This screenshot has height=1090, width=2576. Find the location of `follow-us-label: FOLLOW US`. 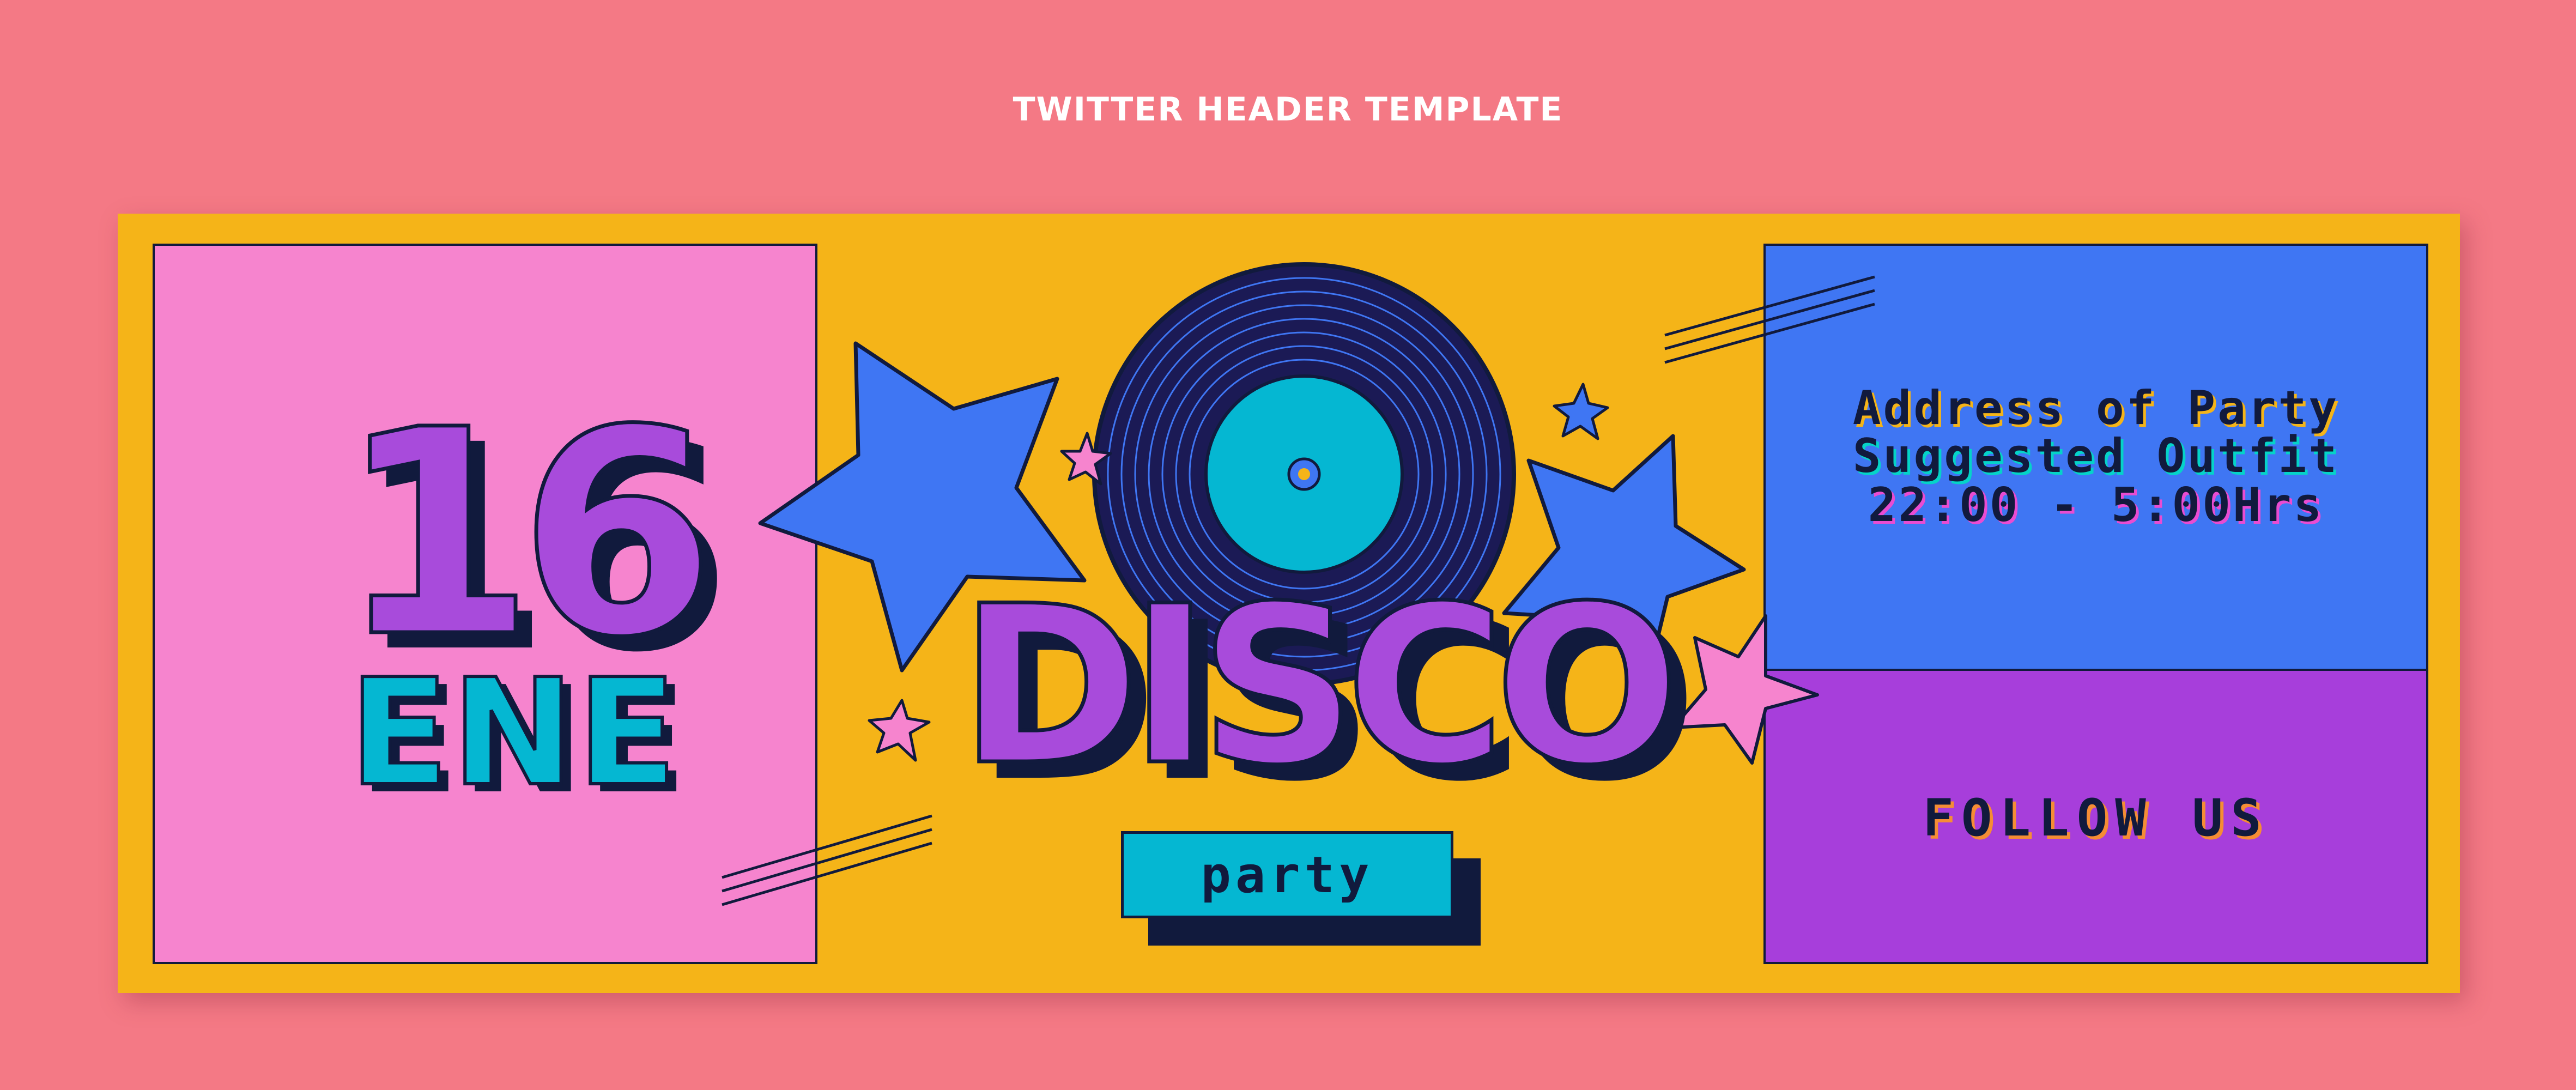

follow-us-label: FOLLOW US is located at coordinates (2096, 819).